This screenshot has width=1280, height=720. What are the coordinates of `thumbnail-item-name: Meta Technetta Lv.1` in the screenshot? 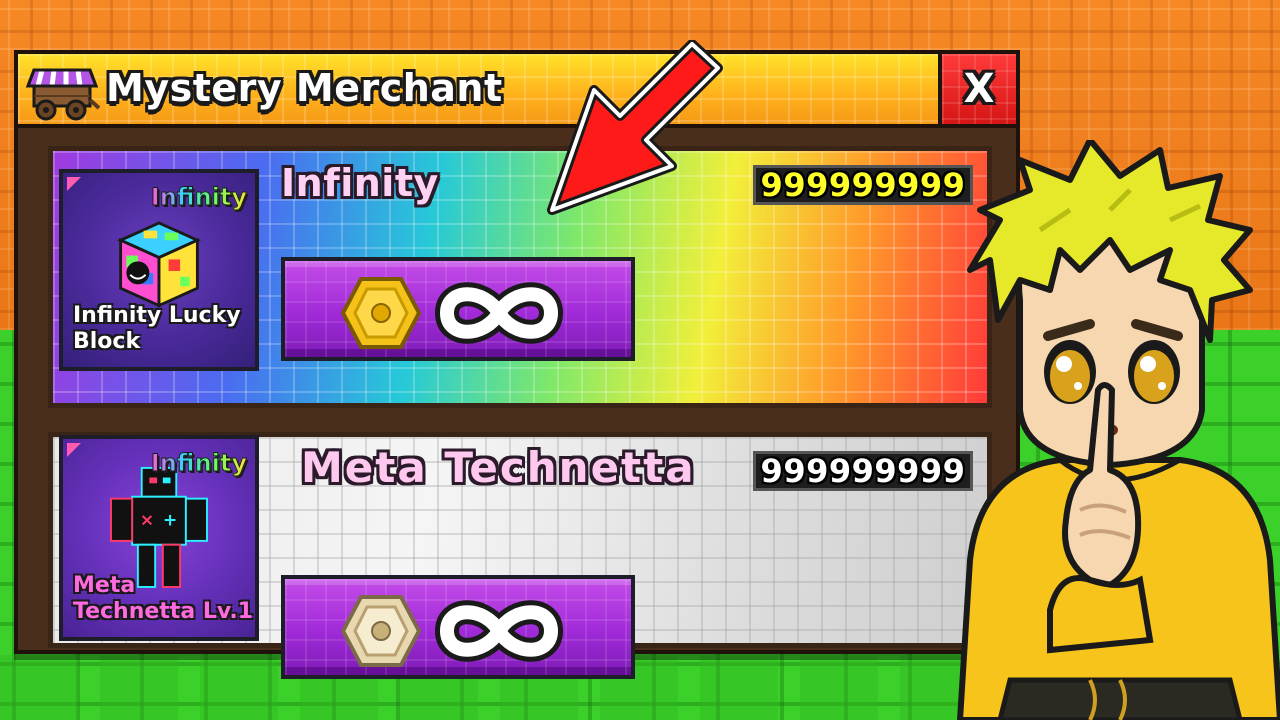 It's located at (163, 598).